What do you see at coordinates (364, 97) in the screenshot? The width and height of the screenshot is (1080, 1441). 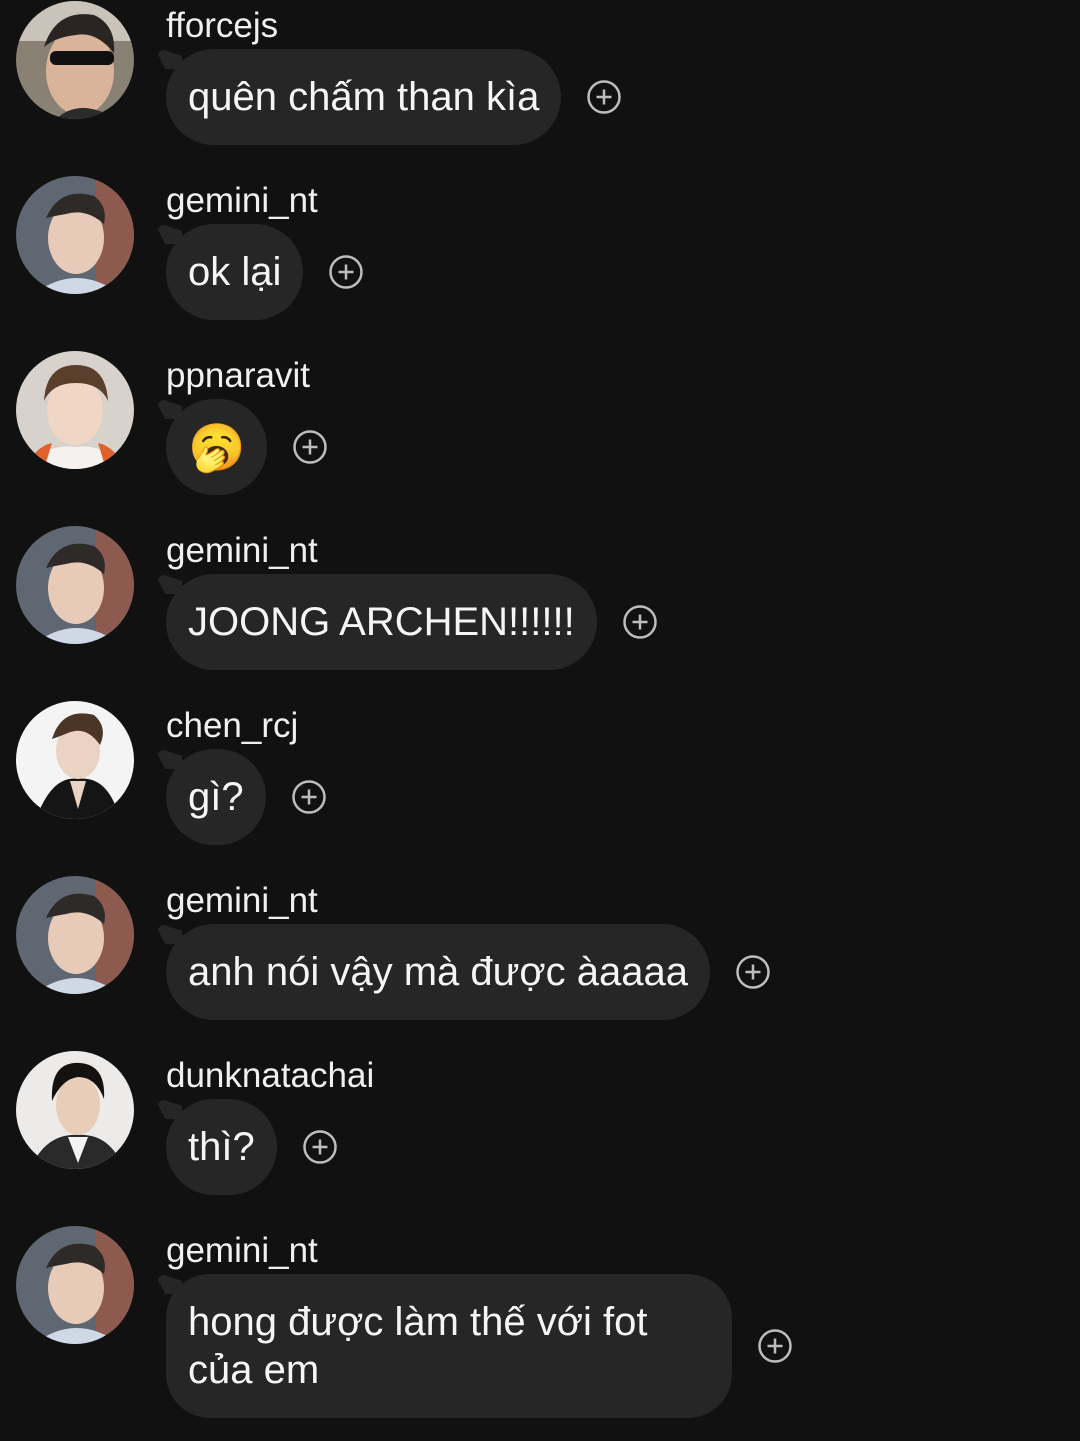 I see `message-bubble: quên chấm than kìa` at bounding box center [364, 97].